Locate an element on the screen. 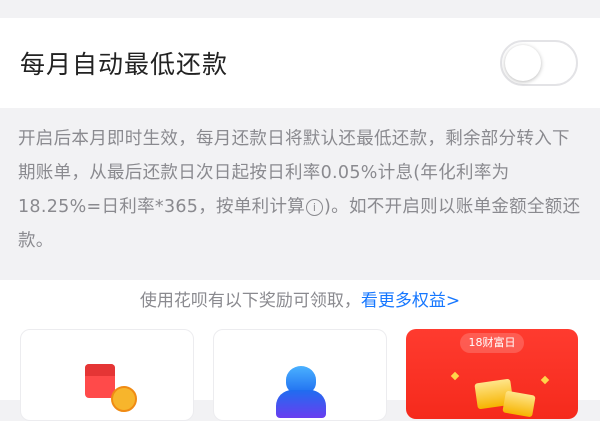 This screenshot has height=421, width=600. auto-min-repay-toggle is located at coordinates (539, 63).